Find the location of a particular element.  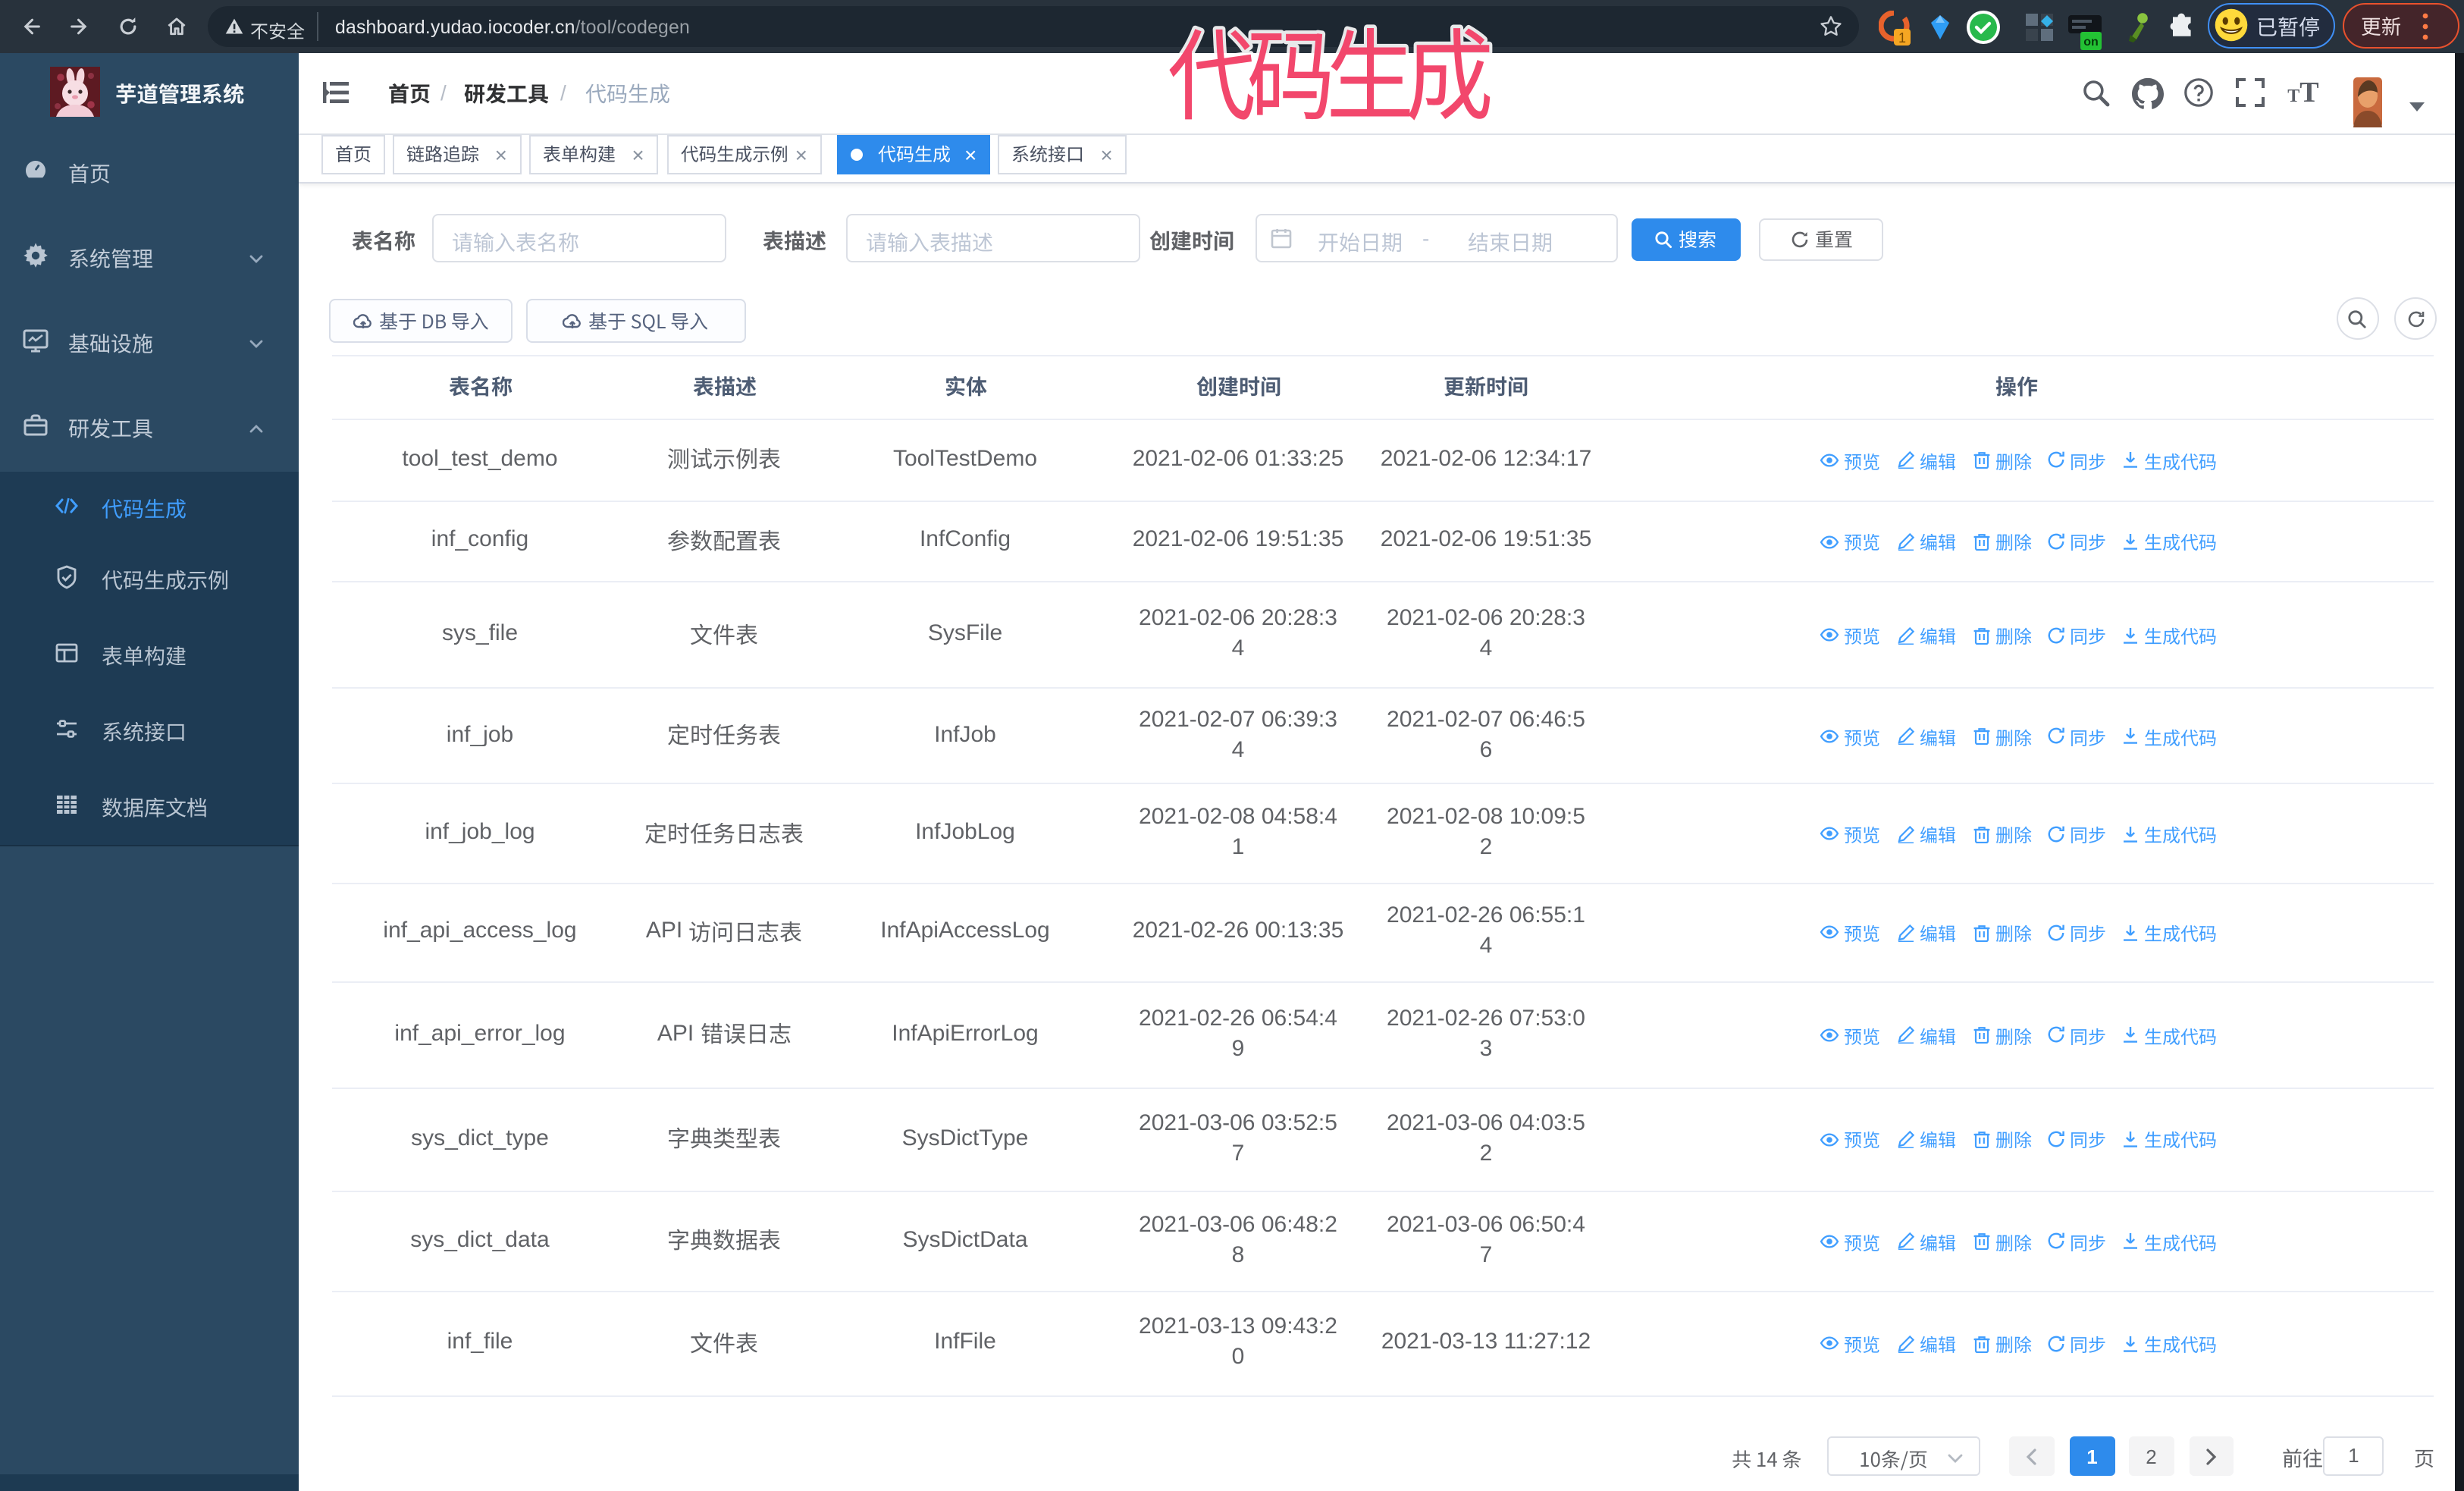

svg-text: on is located at coordinates (2091, 42).